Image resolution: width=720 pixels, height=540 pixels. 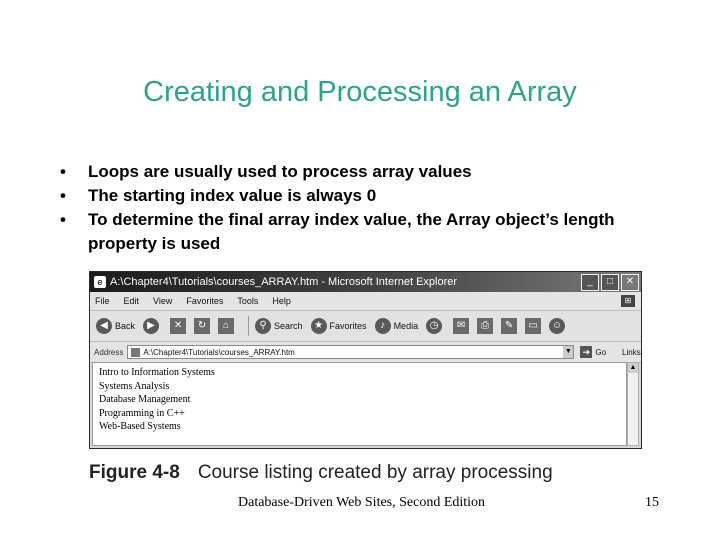 I want to click on stop-icon: ✕, so click(x=178, y=326).